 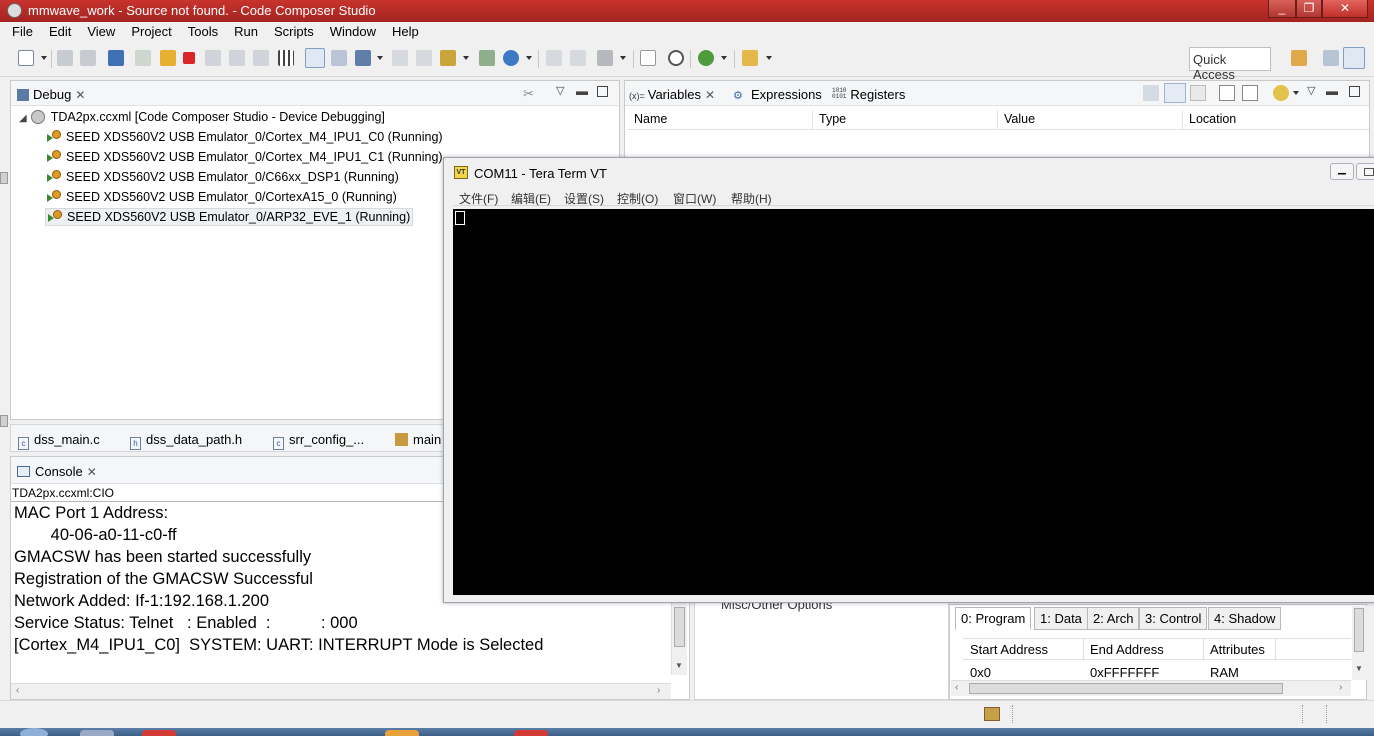 What do you see at coordinates (405, 30) in the screenshot?
I see `menu-help: Help` at bounding box center [405, 30].